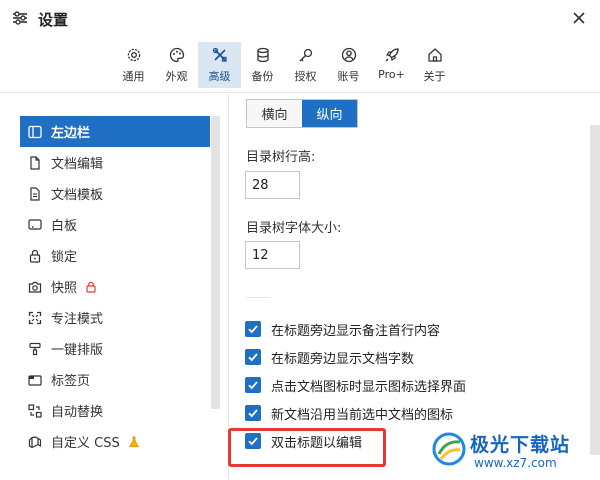 The image size is (600, 480). What do you see at coordinates (579, 18) in the screenshot?
I see `close-icon` at bounding box center [579, 18].